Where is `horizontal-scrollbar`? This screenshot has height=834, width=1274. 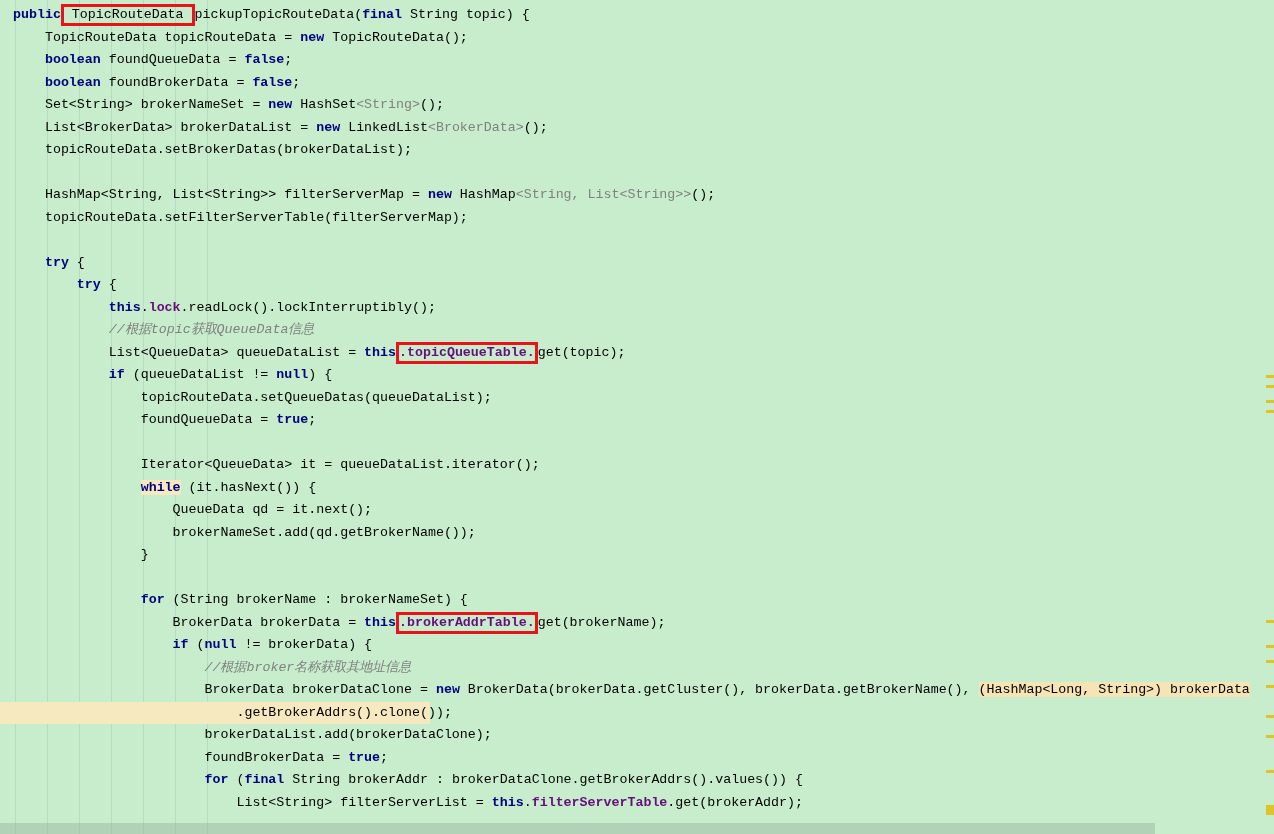 horizontal-scrollbar is located at coordinates (577, 828).